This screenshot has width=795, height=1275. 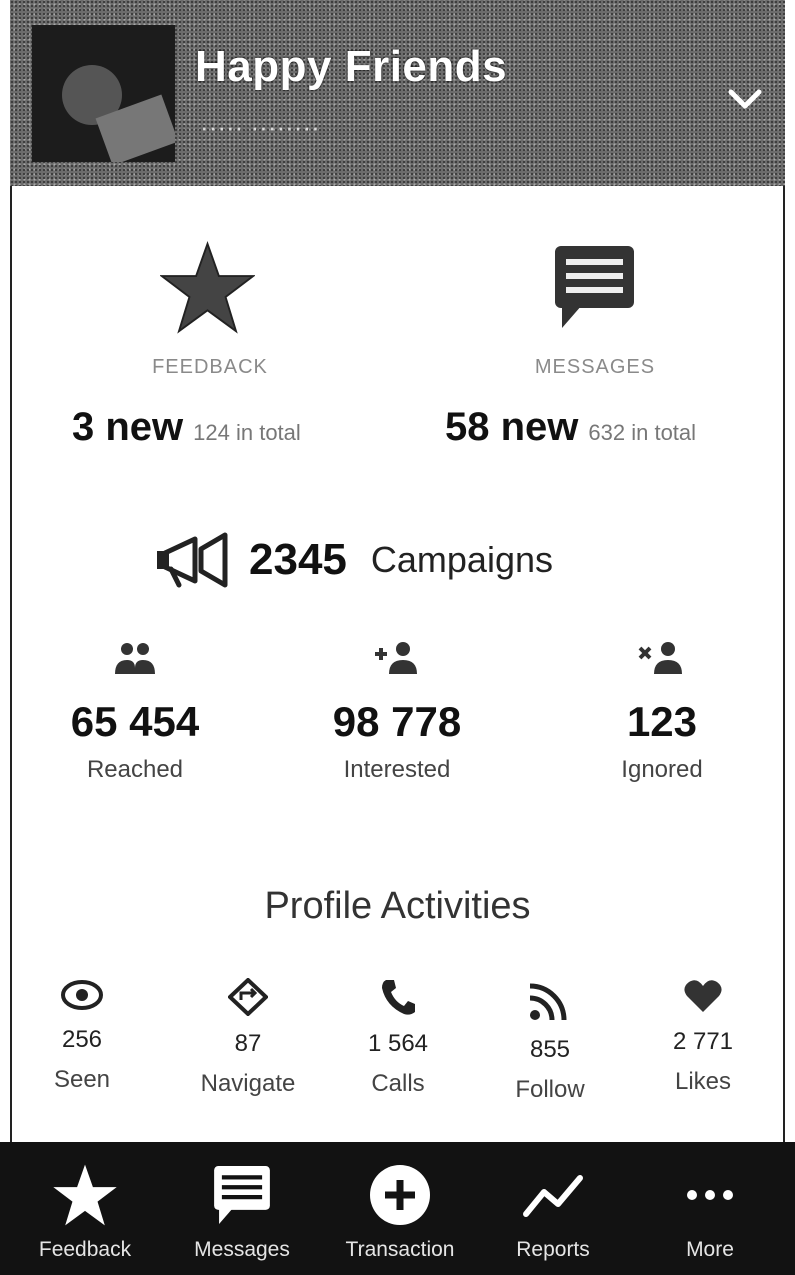 I want to click on feedback-summary: 3 new 124 in total, so click(x=186, y=427).